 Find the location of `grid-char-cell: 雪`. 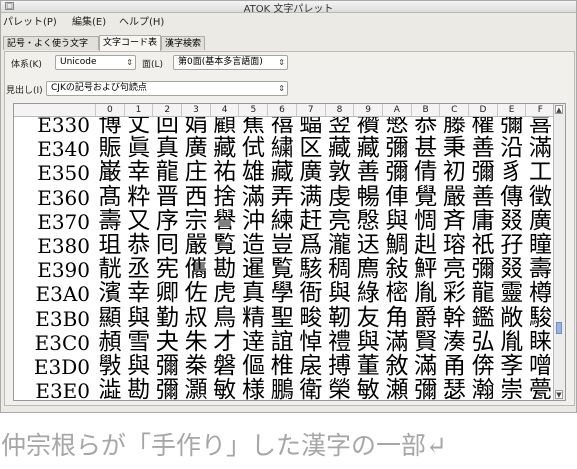

grid-char-cell: 雪 is located at coordinates (139, 342).